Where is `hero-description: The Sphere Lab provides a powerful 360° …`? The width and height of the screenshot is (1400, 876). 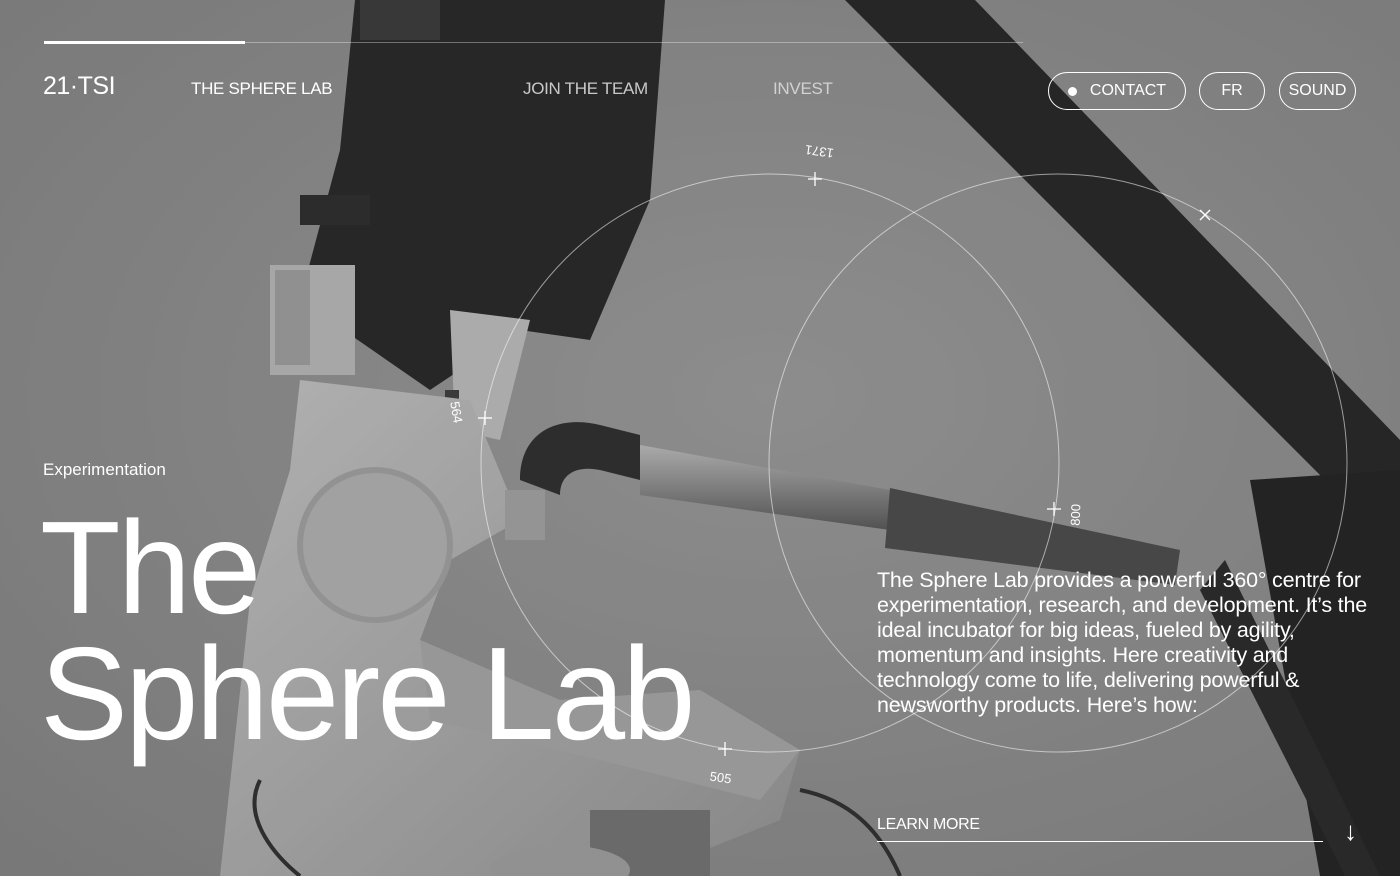 hero-description: The Sphere Lab provides a powerful 360° … is located at coordinates (1122, 642).